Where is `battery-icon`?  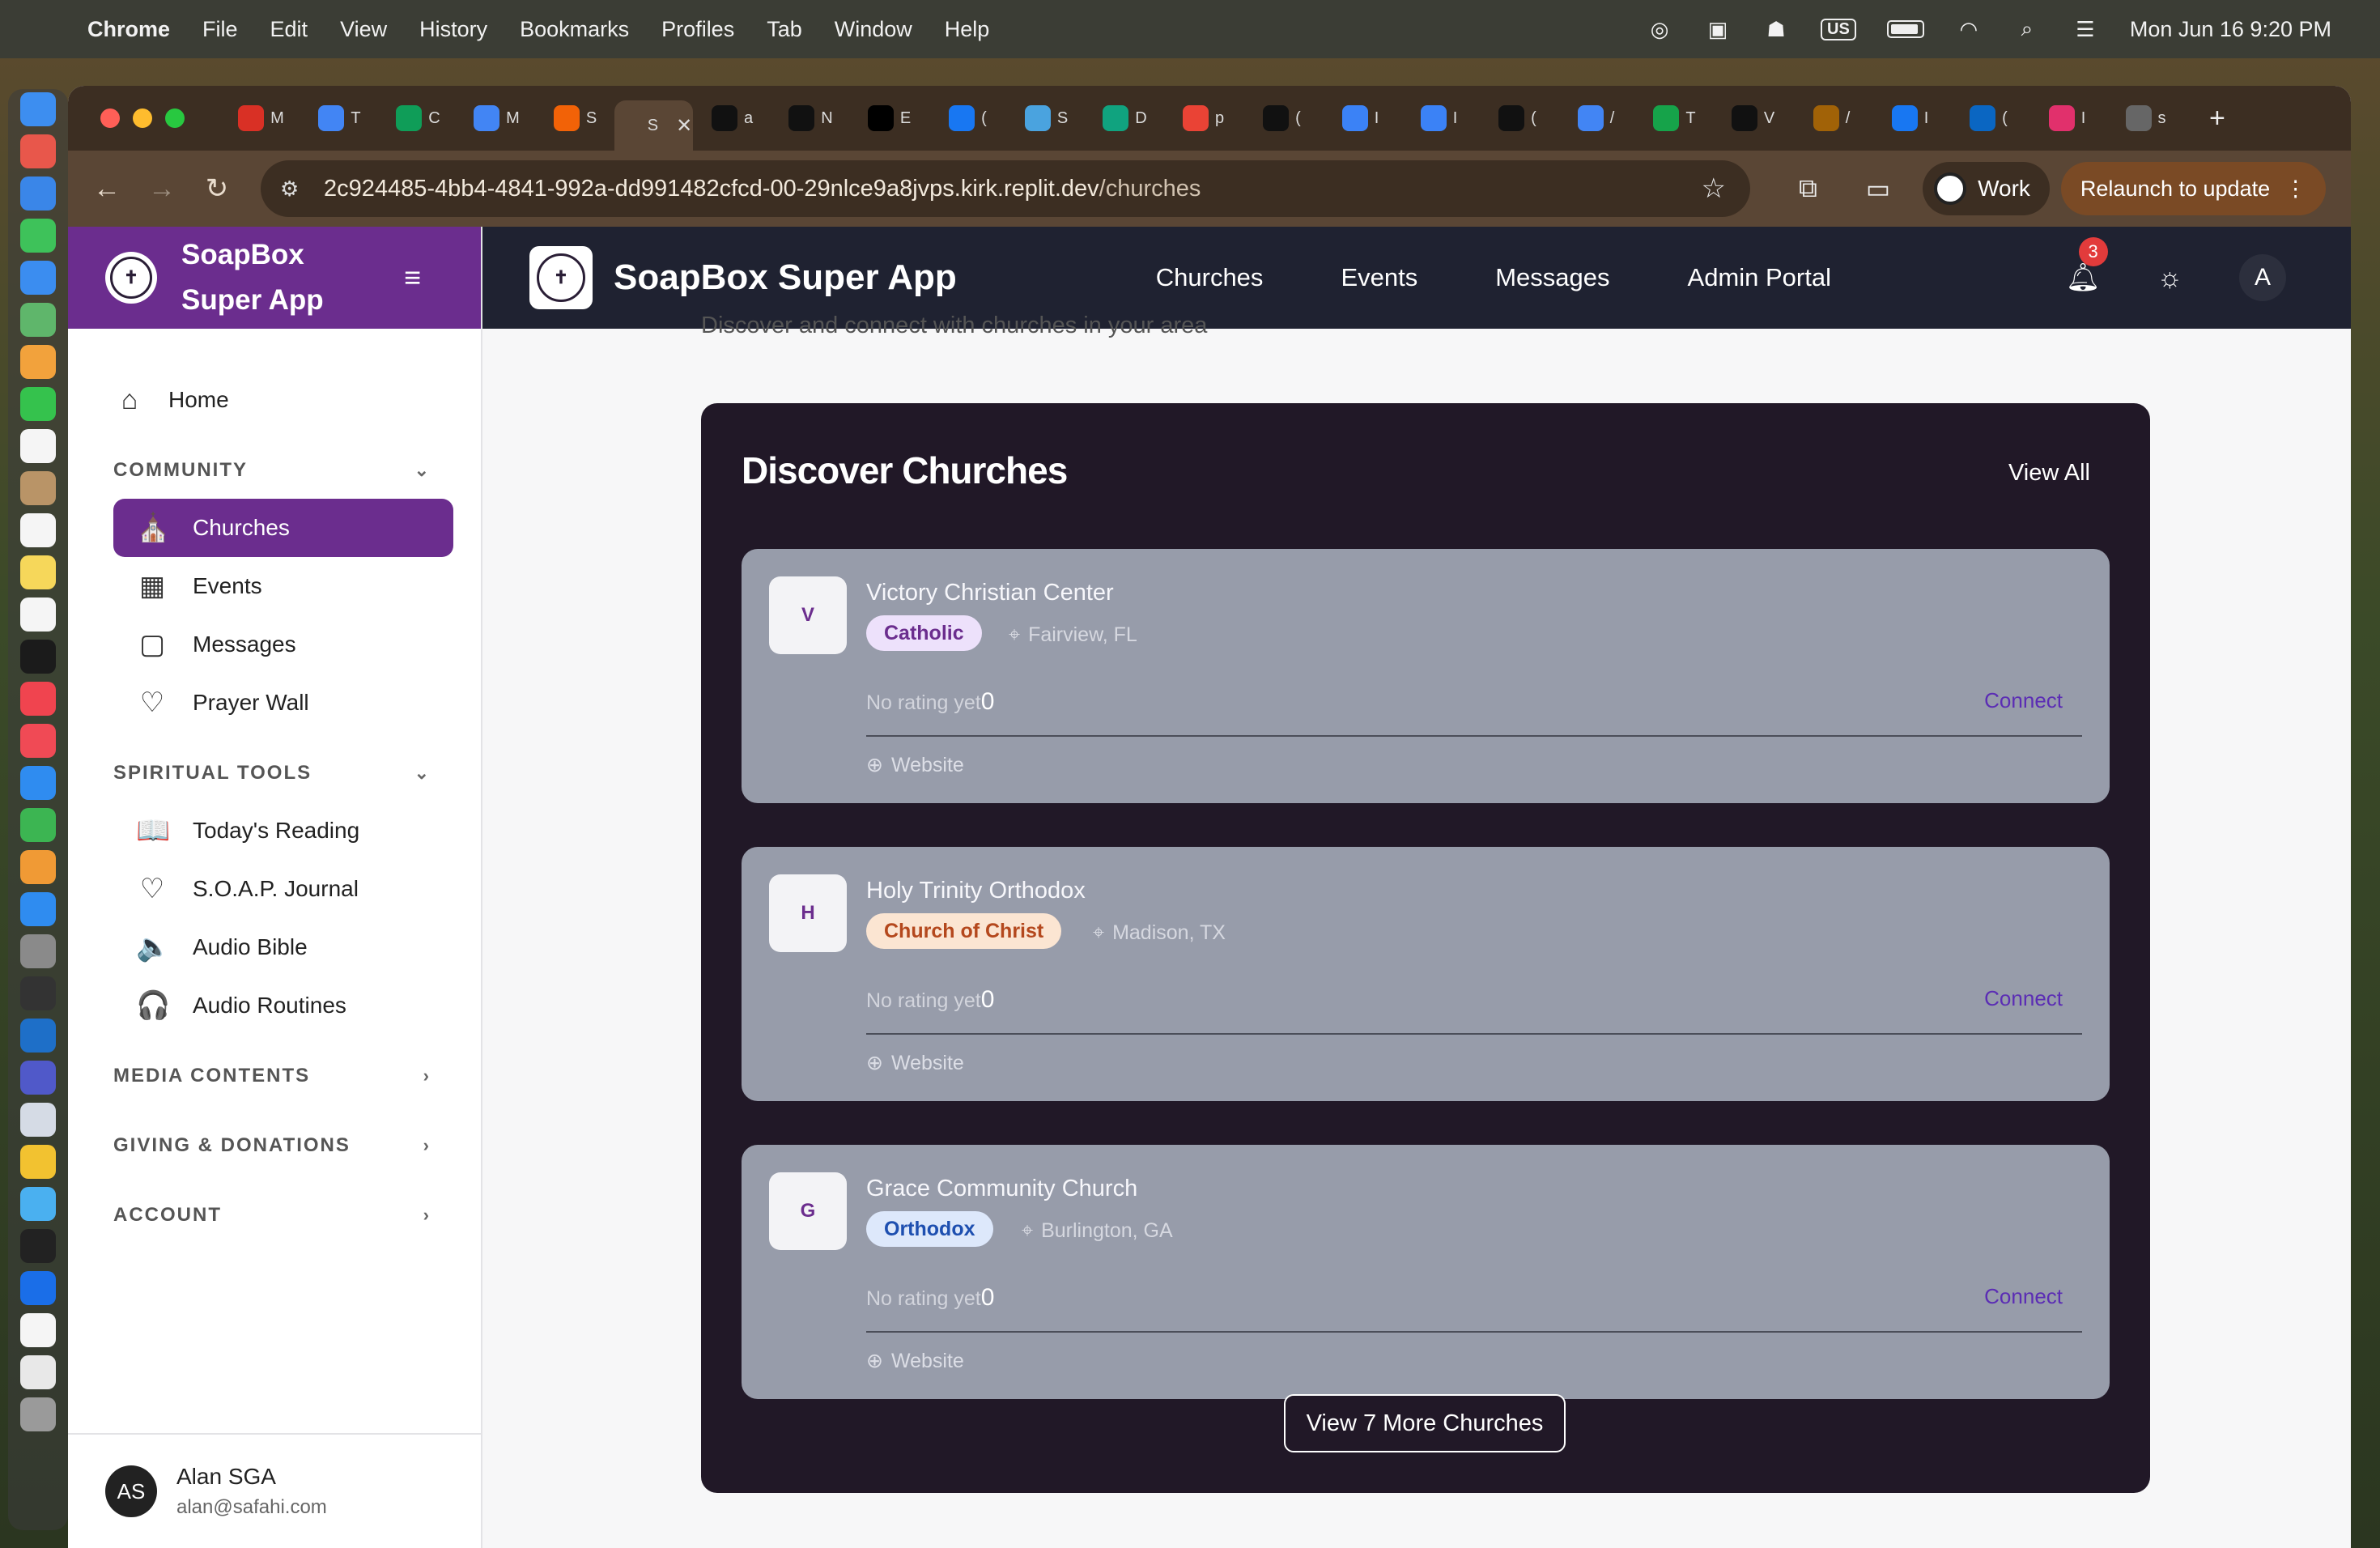
battery-icon is located at coordinates (1905, 29).